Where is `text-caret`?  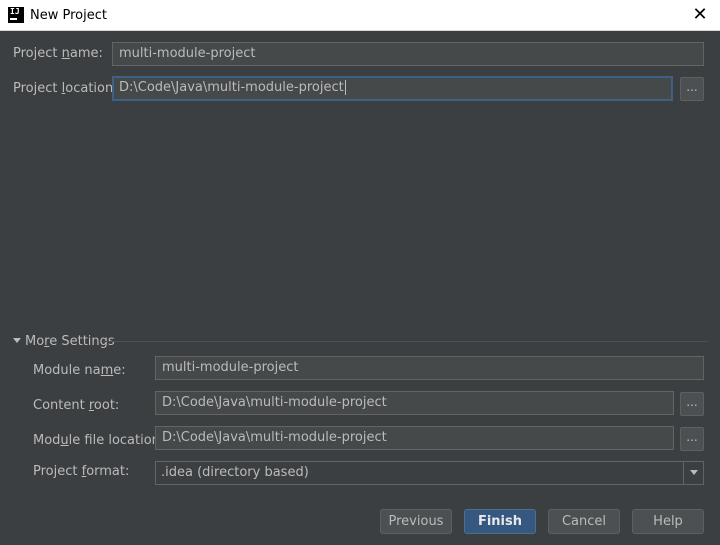
text-caret is located at coordinates (345, 87).